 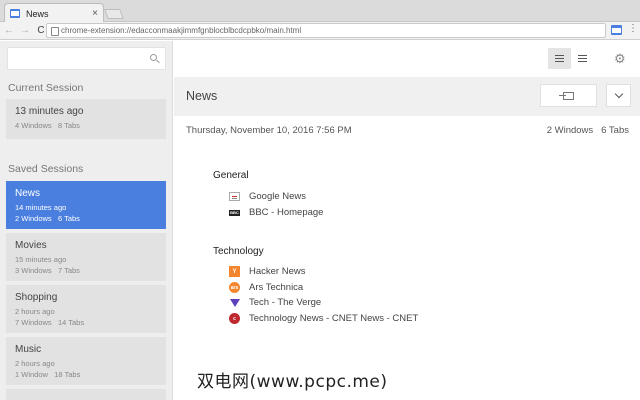 I want to click on saved-sessions-heading: Saved Sessions, so click(x=46, y=169).